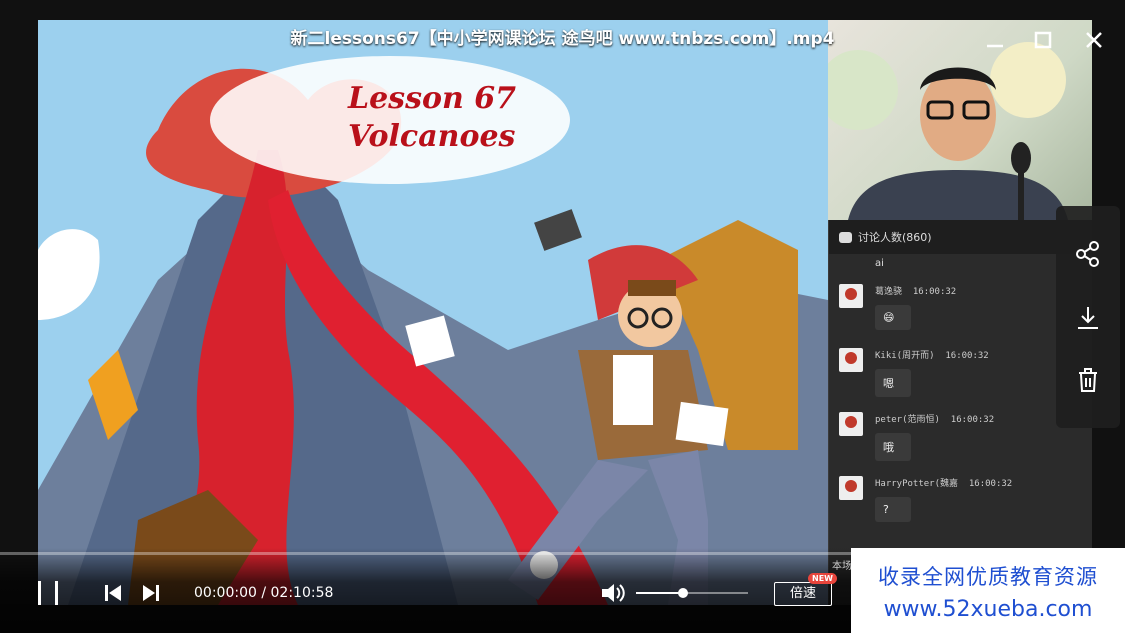 Image resolution: width=1125 pixels, height=633 pixels. What do you see at coordinates (803, 594) in the screenshot?
I see `playback-speed-button: 倍速` at bounding box center [803, 594].